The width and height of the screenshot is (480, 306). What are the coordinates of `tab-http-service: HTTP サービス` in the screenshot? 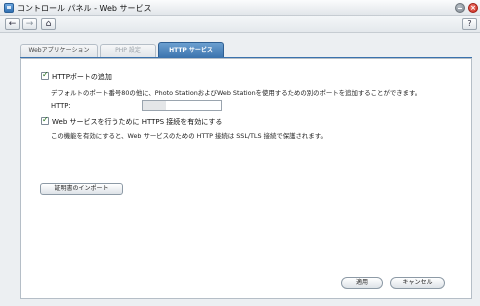 It's located at (191, 50).